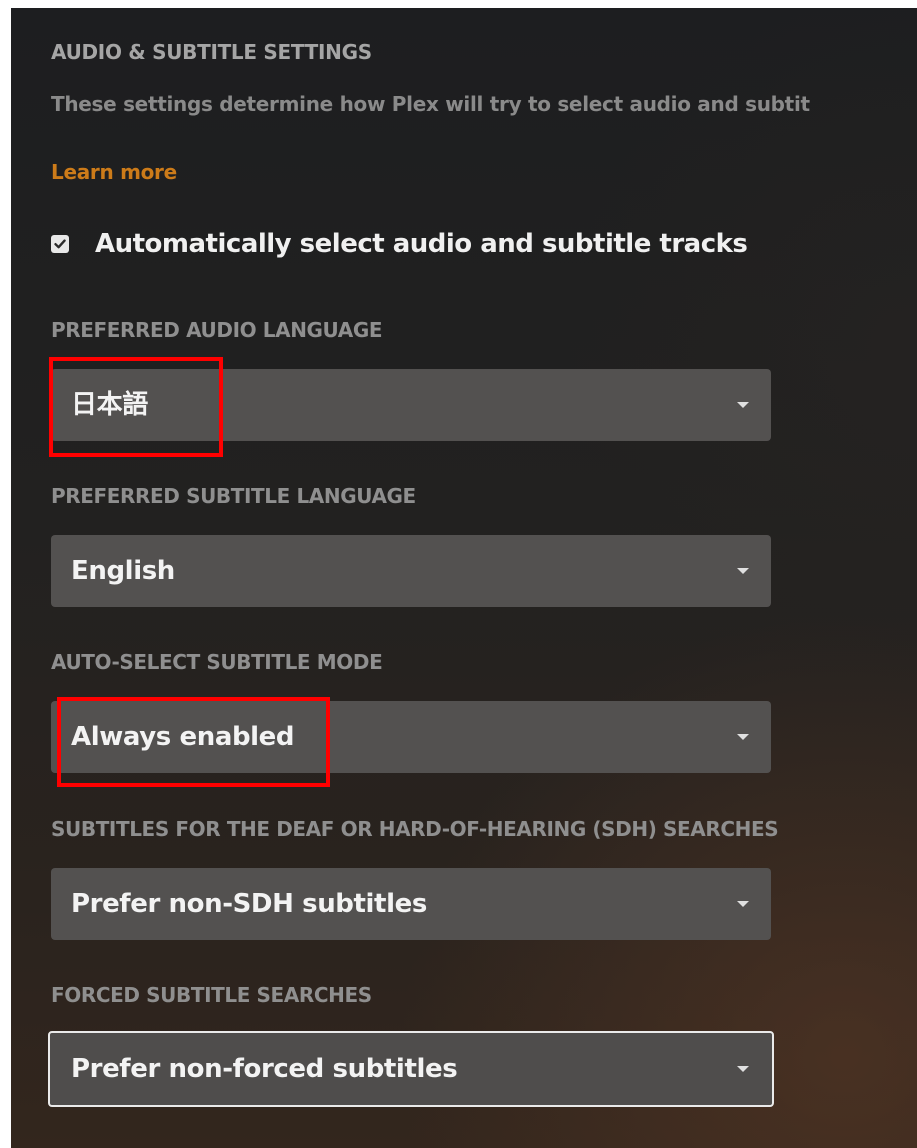  I want to click on subtitle-mode-value: Always enabled, so click(183, 737).